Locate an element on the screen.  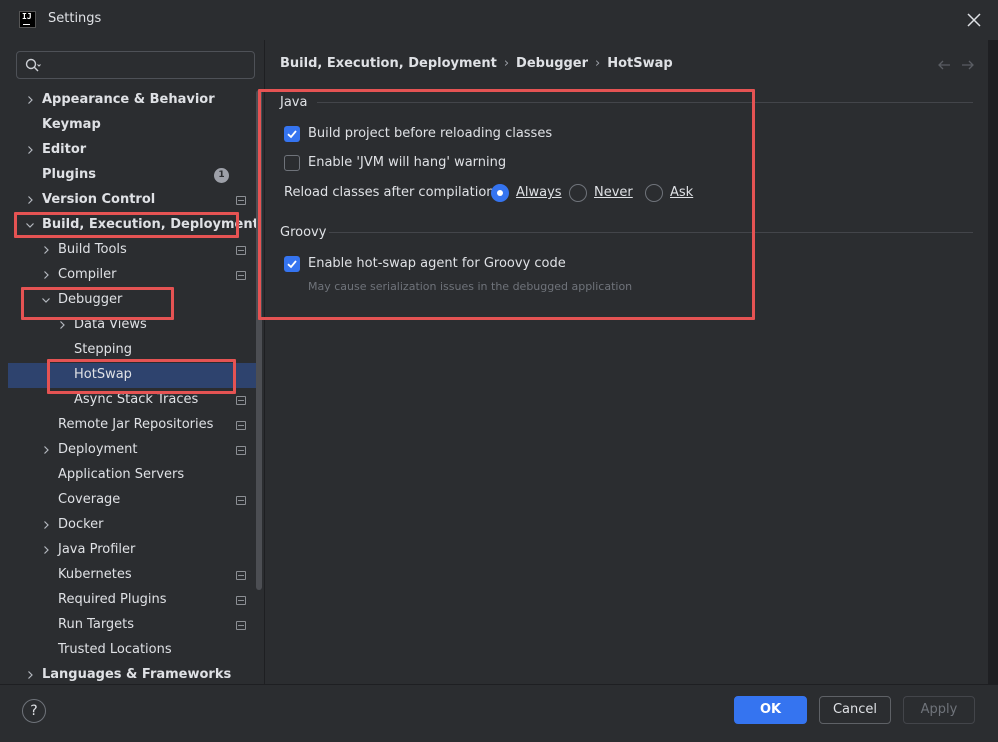
tree-item-docker: Docker is located at coordinates (131, 525).